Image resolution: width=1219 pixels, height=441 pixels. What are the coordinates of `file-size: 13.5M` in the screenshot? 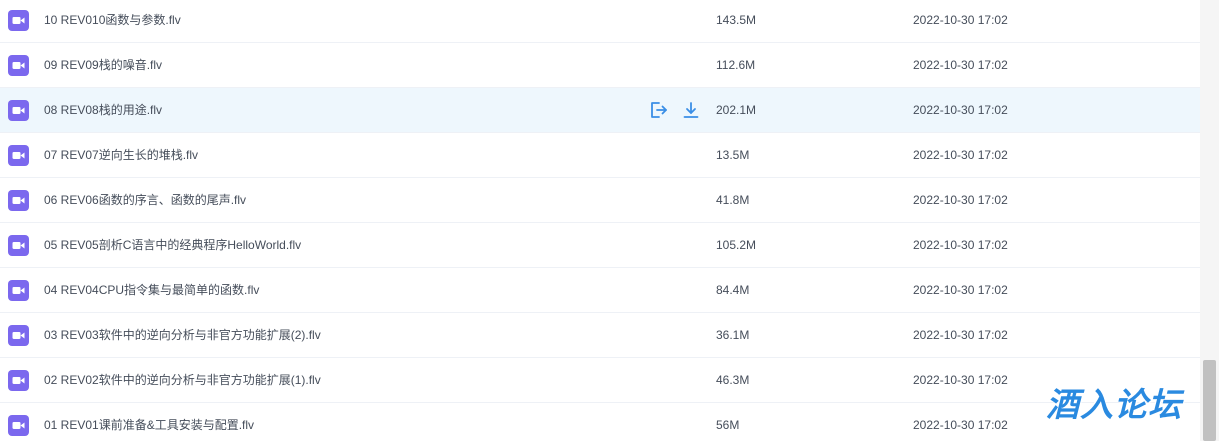 It's located at (733, 155).